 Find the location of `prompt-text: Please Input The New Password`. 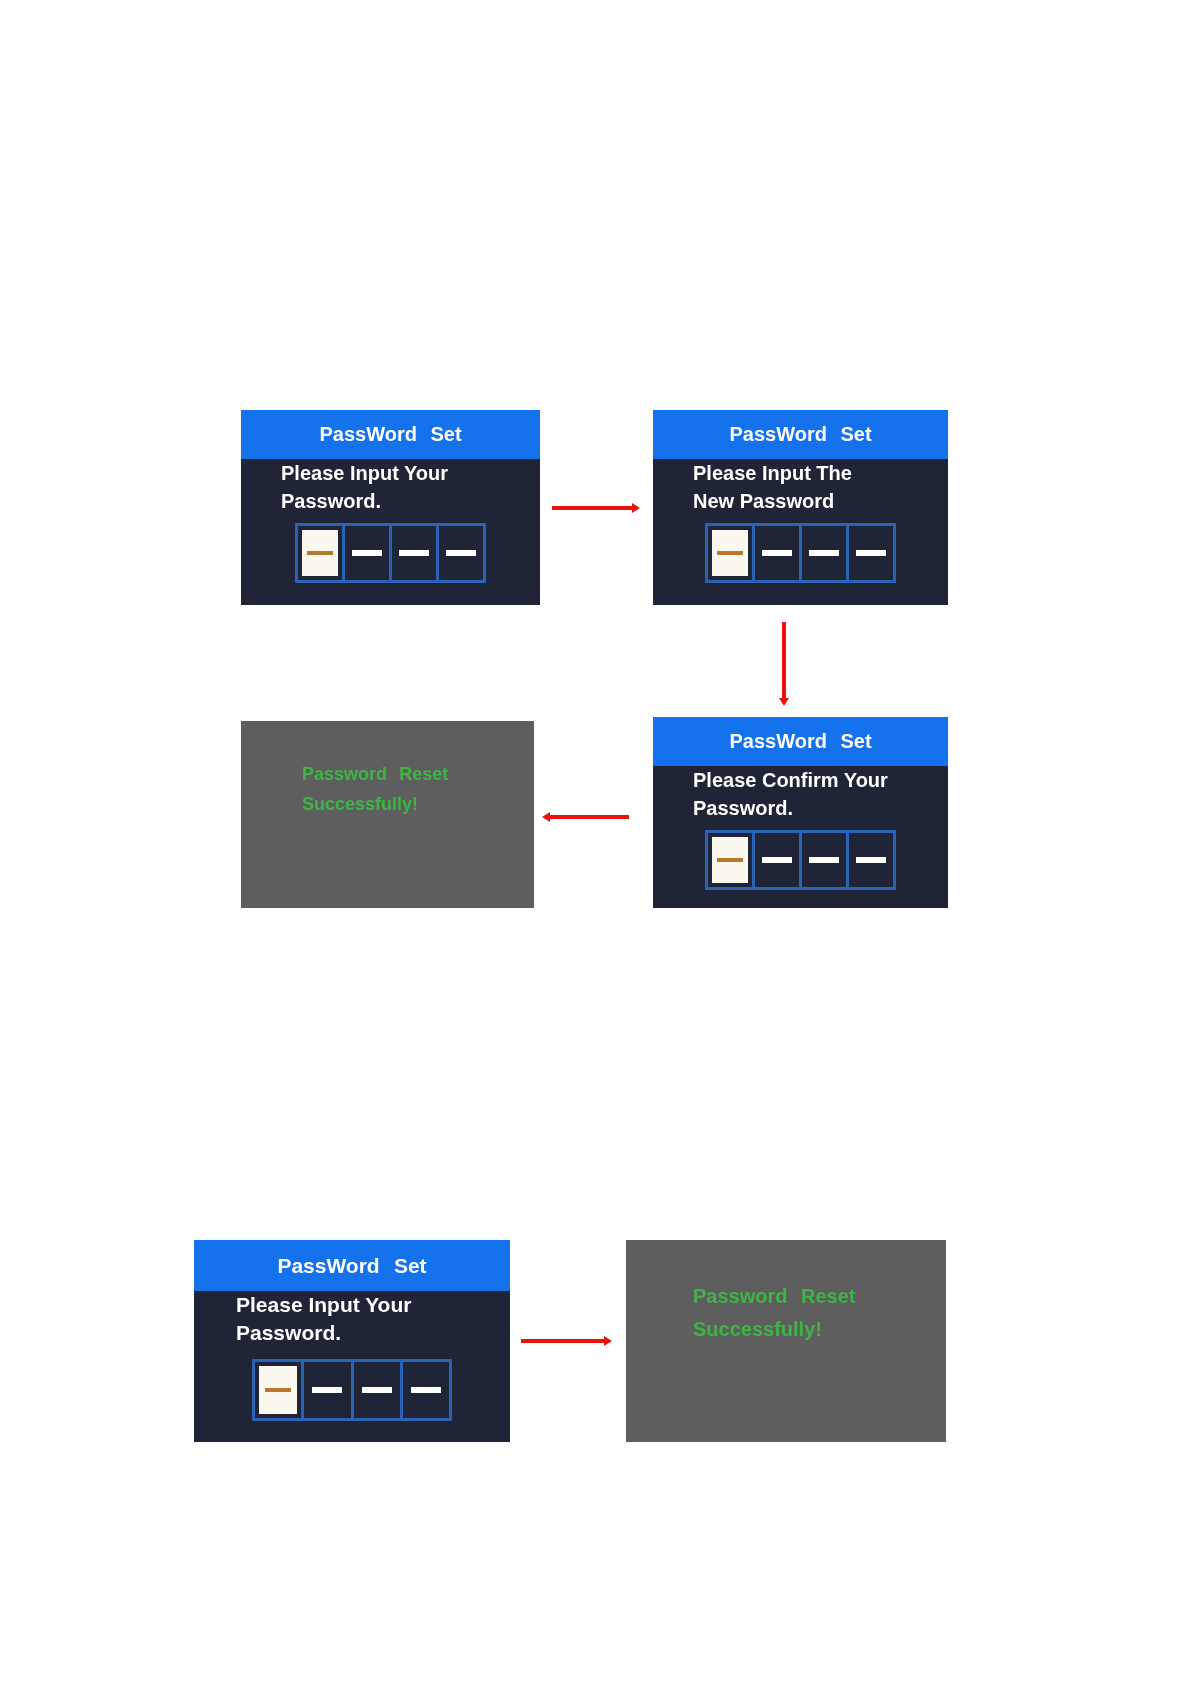

prompt-text: Please Input The New Password is located at coordinates (772, 487).